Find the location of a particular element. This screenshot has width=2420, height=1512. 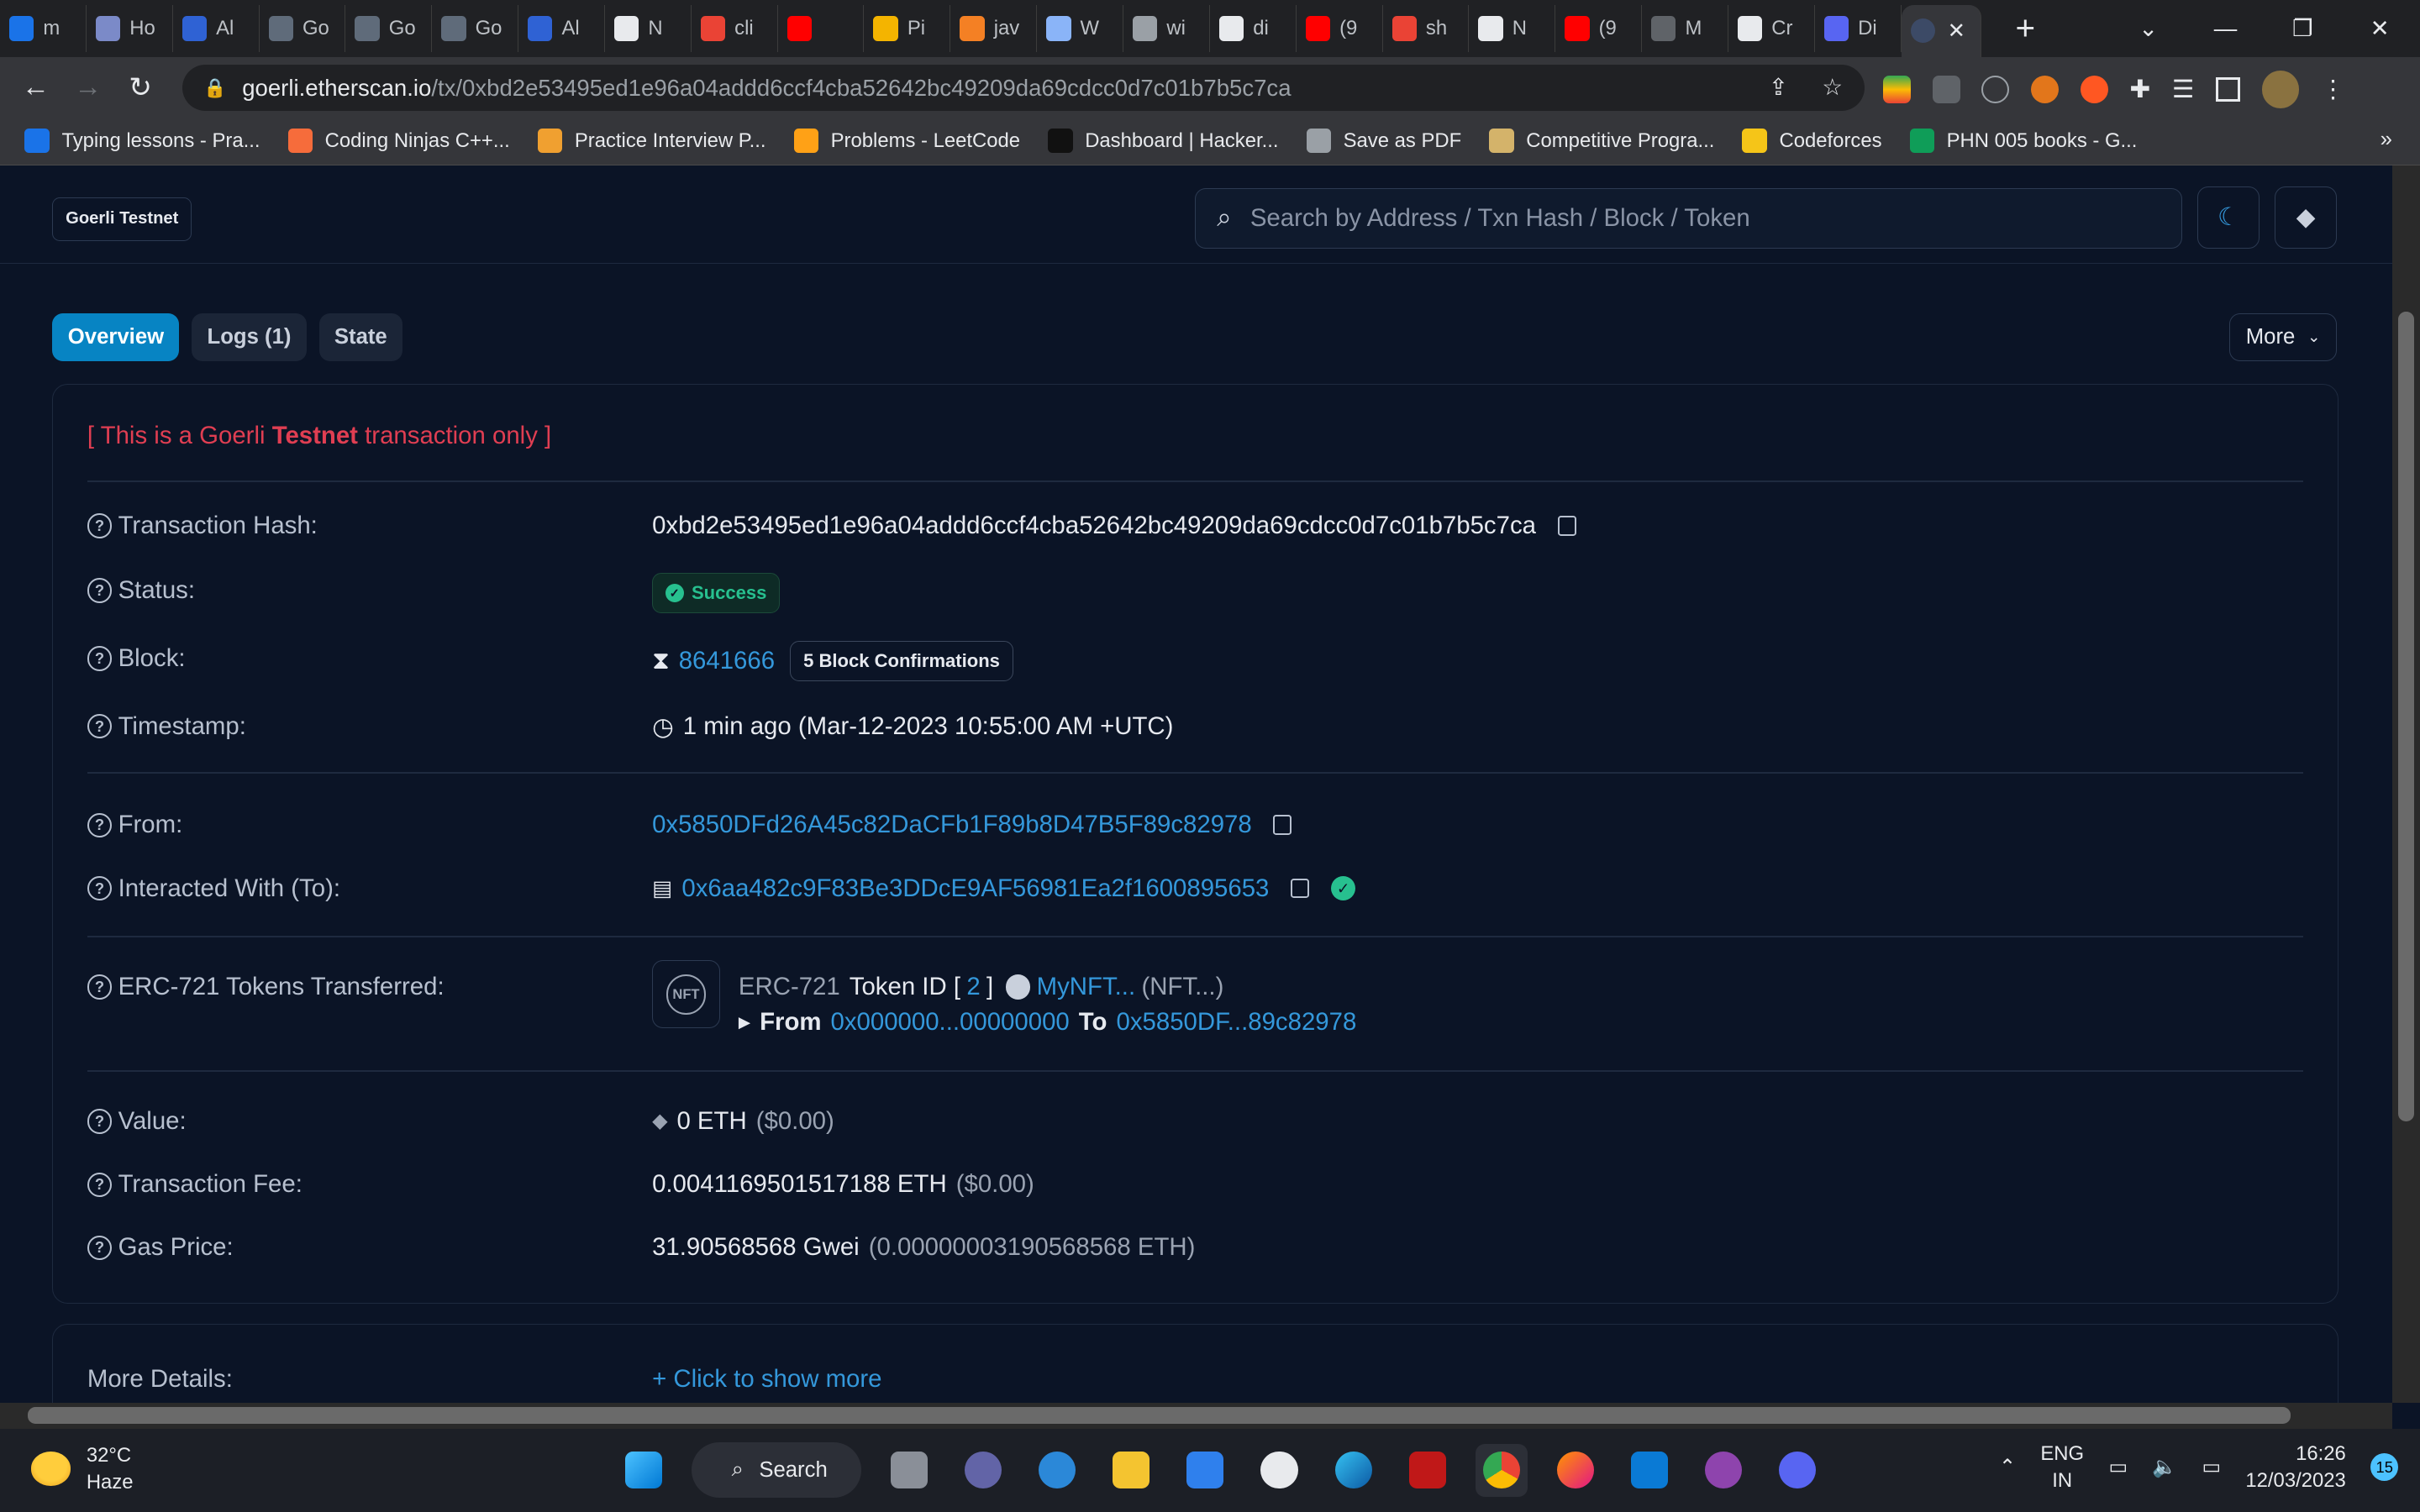

browser-tab: cli is located at coordinates (735, 28).